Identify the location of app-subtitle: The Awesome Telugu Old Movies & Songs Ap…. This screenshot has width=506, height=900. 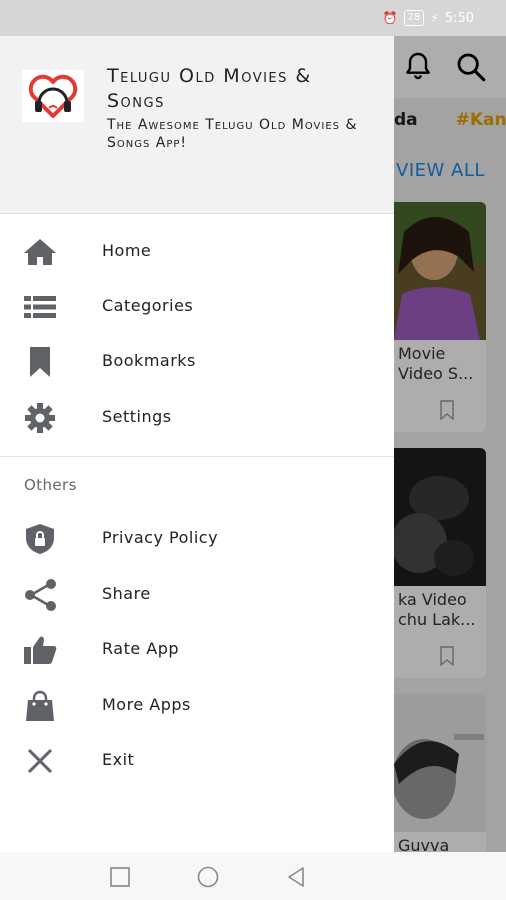
(232, 134).